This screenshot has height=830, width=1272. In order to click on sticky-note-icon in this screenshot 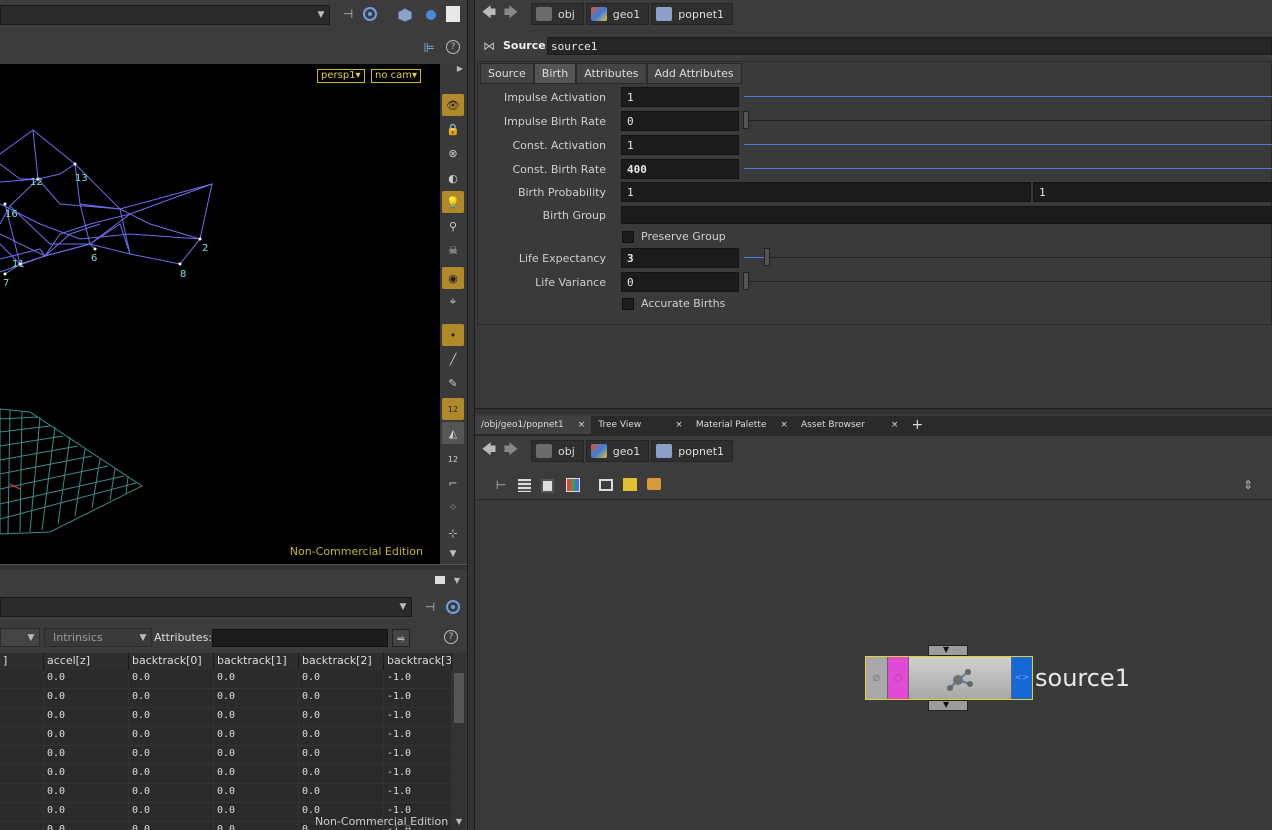, I will do `click(630, 484)`.